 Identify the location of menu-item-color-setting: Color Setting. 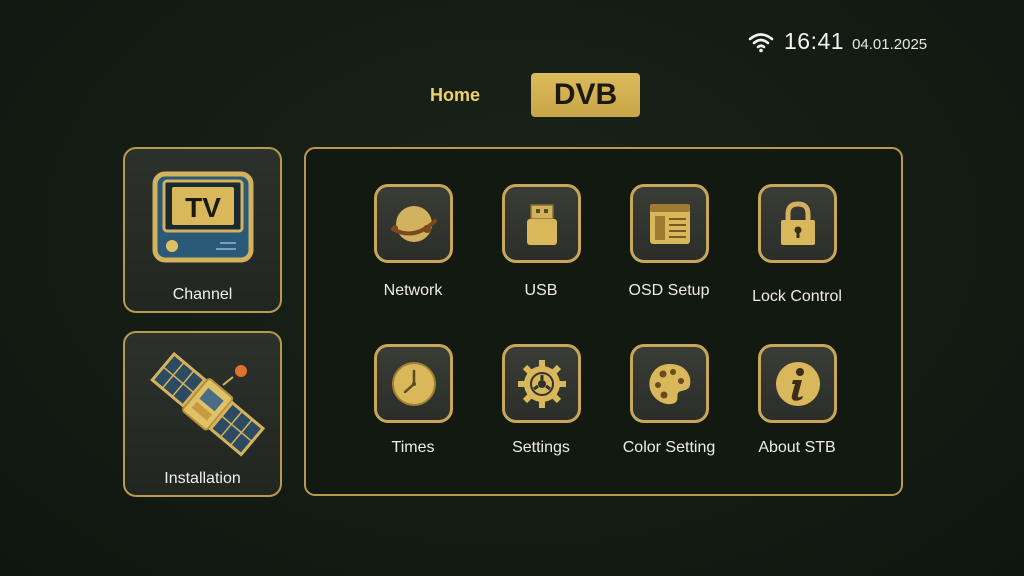
(669, 404).